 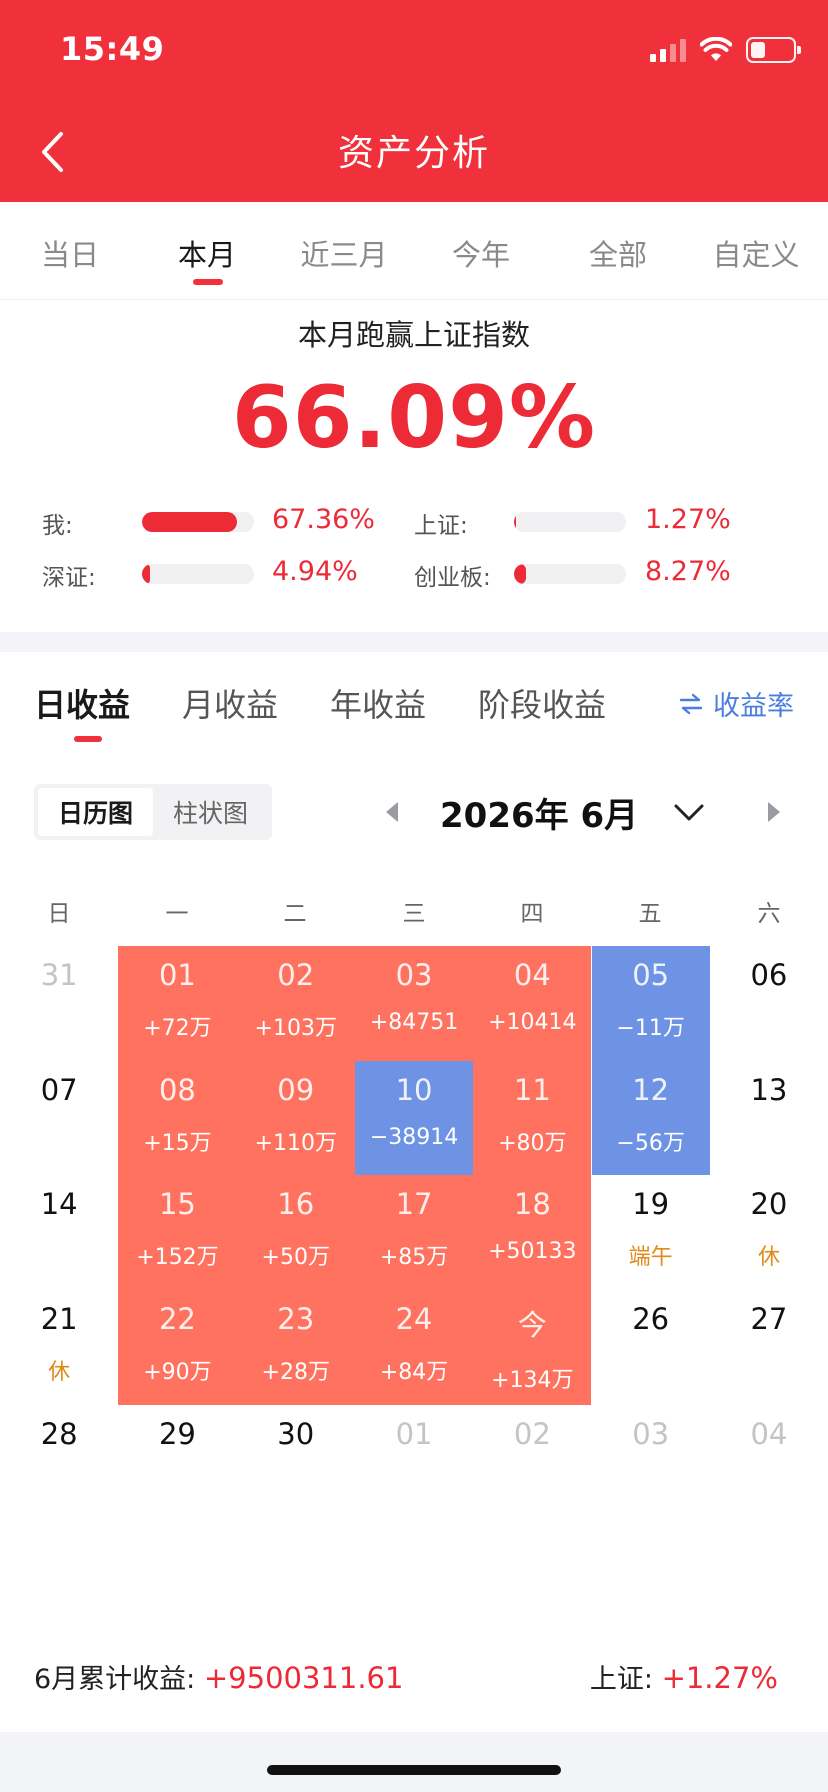 I want to click on calendar-day-number: 12, so click(x=651, y=1089).